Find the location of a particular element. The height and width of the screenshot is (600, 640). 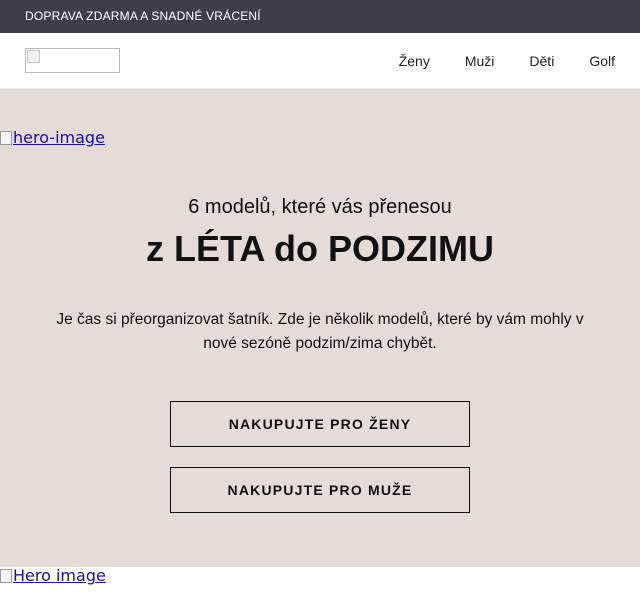

nav-item-deti: Děti is located at coordinates (541, 61).